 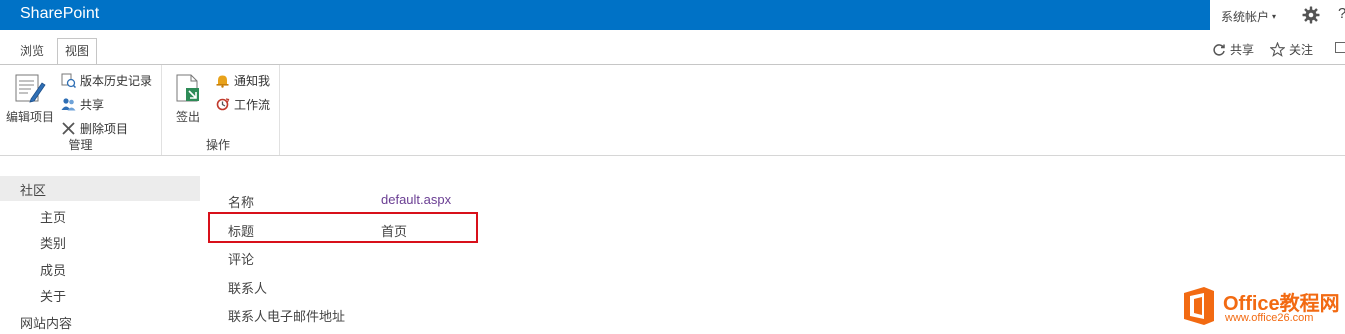 I want to click on account-label: 系统帐户, so click(x=1245, y=17).